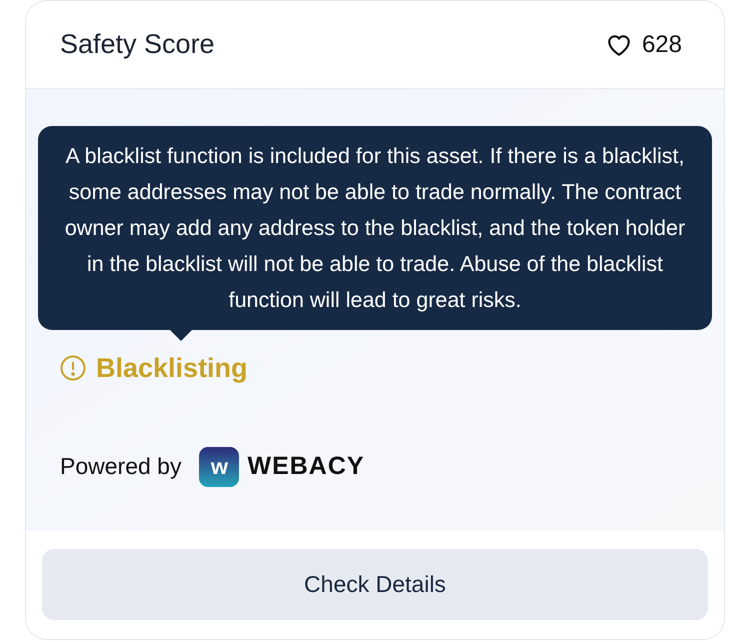  What do you see at coordinates (172, 368) in the screenshot?
I see `risk-label: Blacklisting` at bounding box center [172, 368].